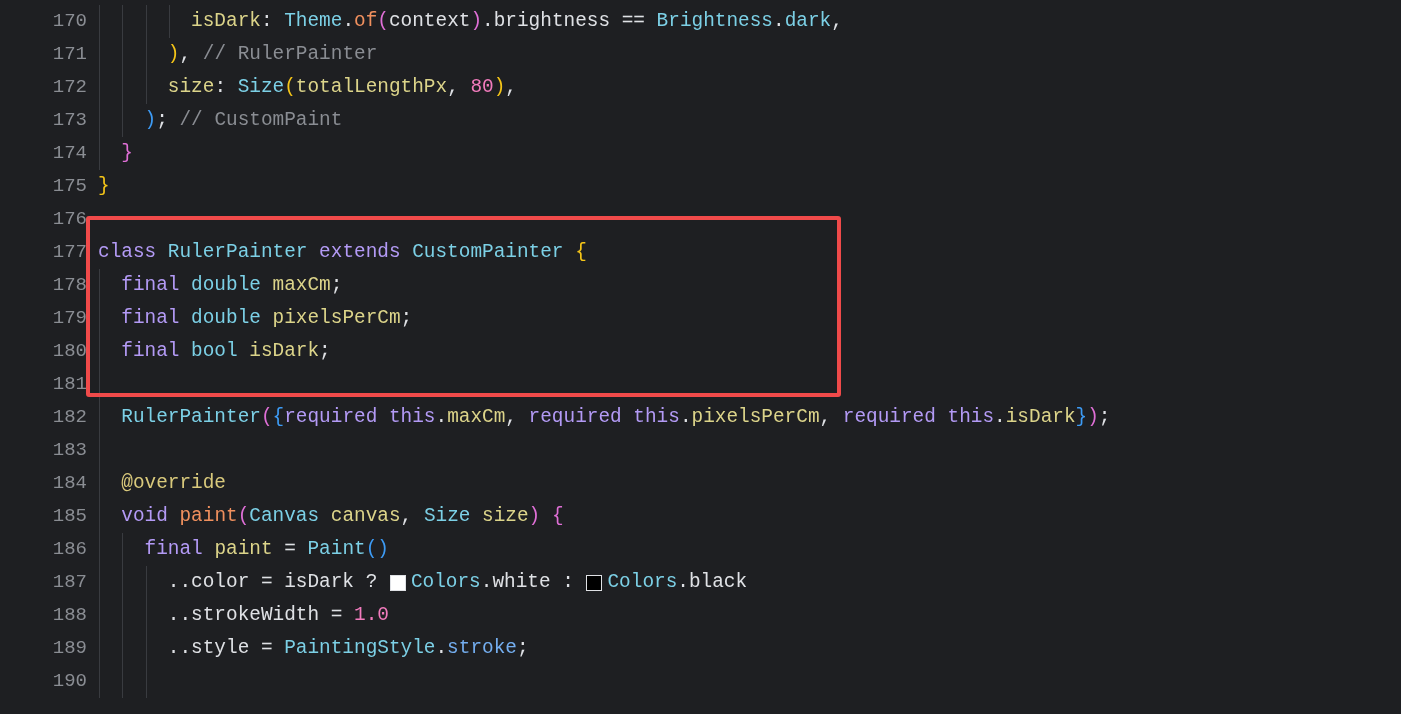 Image resolution: width=1401 pixels, height=714 pixels. I want to click on line-number: 179, so click(69, 319).